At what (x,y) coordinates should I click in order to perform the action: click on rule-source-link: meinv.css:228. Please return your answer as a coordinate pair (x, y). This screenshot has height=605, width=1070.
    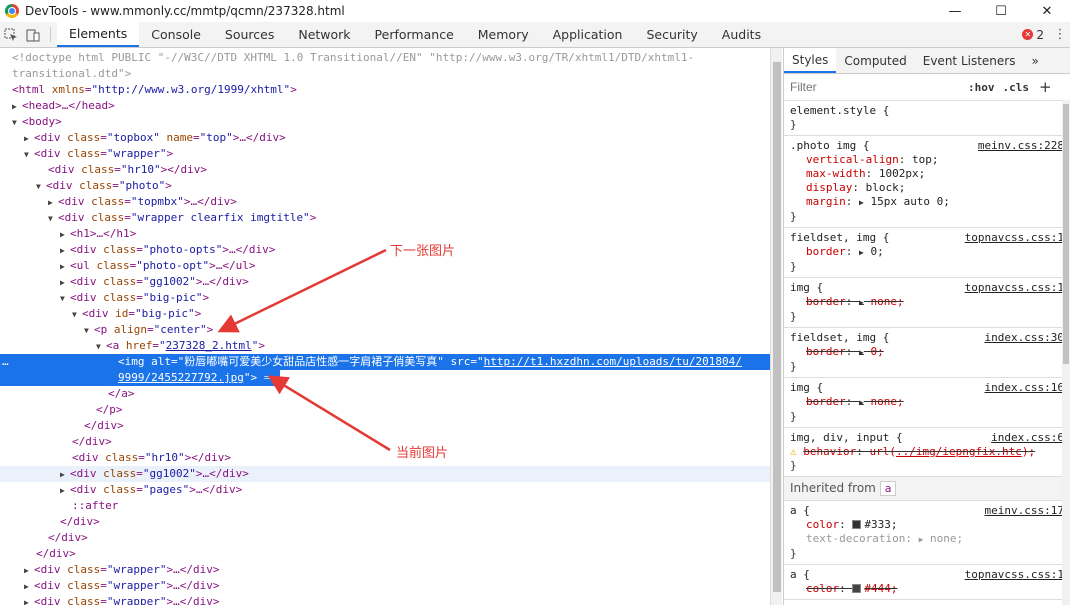
    Looking at the image, I should click on (1021, 146).